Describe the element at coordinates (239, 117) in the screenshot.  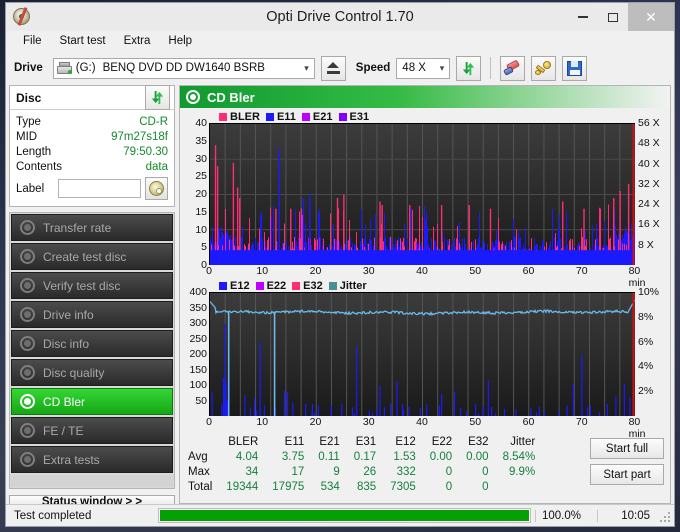
I see `legend-item-bler: BLER` at that location.